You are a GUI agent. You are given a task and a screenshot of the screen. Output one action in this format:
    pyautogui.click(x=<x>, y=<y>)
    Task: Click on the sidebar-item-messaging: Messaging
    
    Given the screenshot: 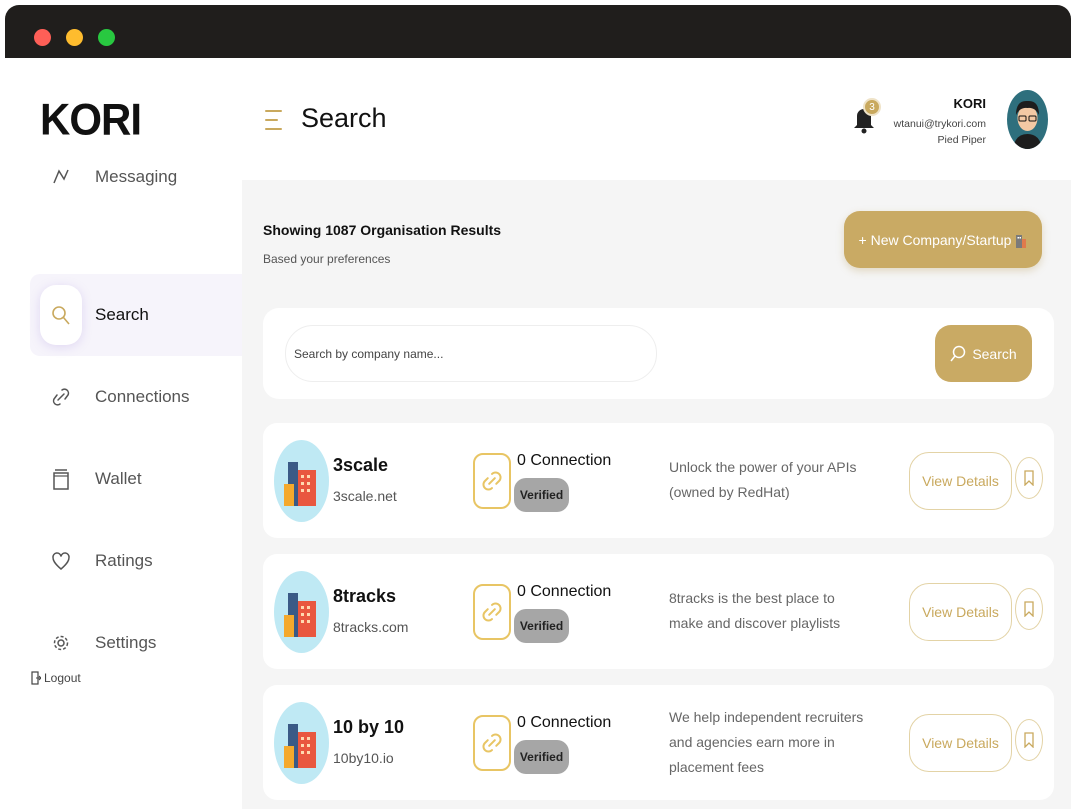 What is the action you would take?
    pyautogui.click(x=136, y=193)
    